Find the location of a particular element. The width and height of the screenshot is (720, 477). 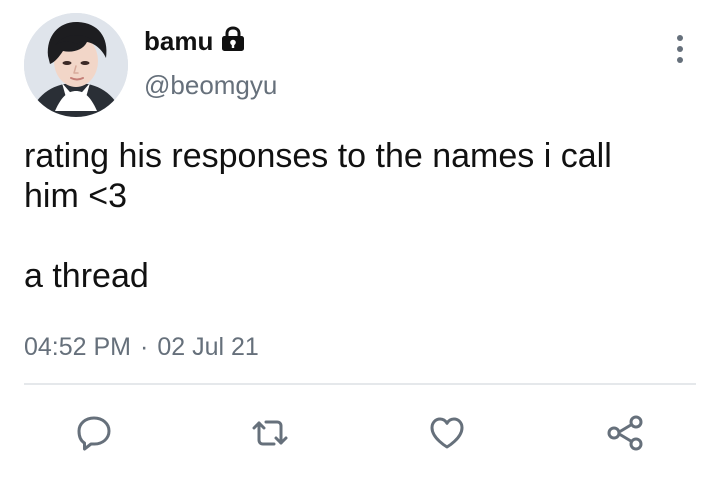

reply-button is located at coordinates (94, 433).